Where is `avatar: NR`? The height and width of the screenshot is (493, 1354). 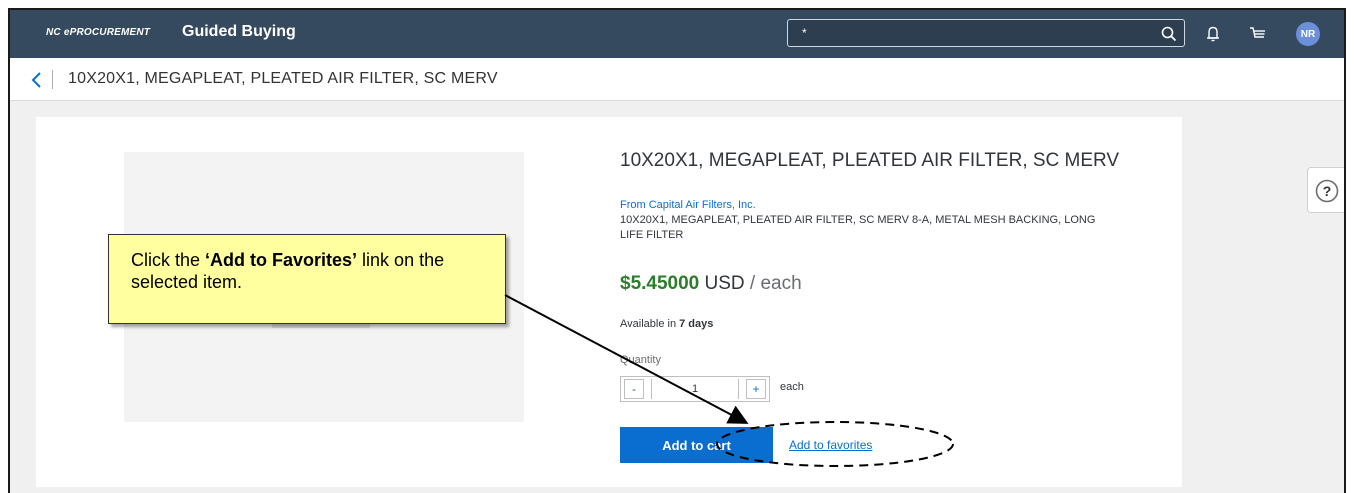
avatar: NR is located at coordinates (1308, 34).